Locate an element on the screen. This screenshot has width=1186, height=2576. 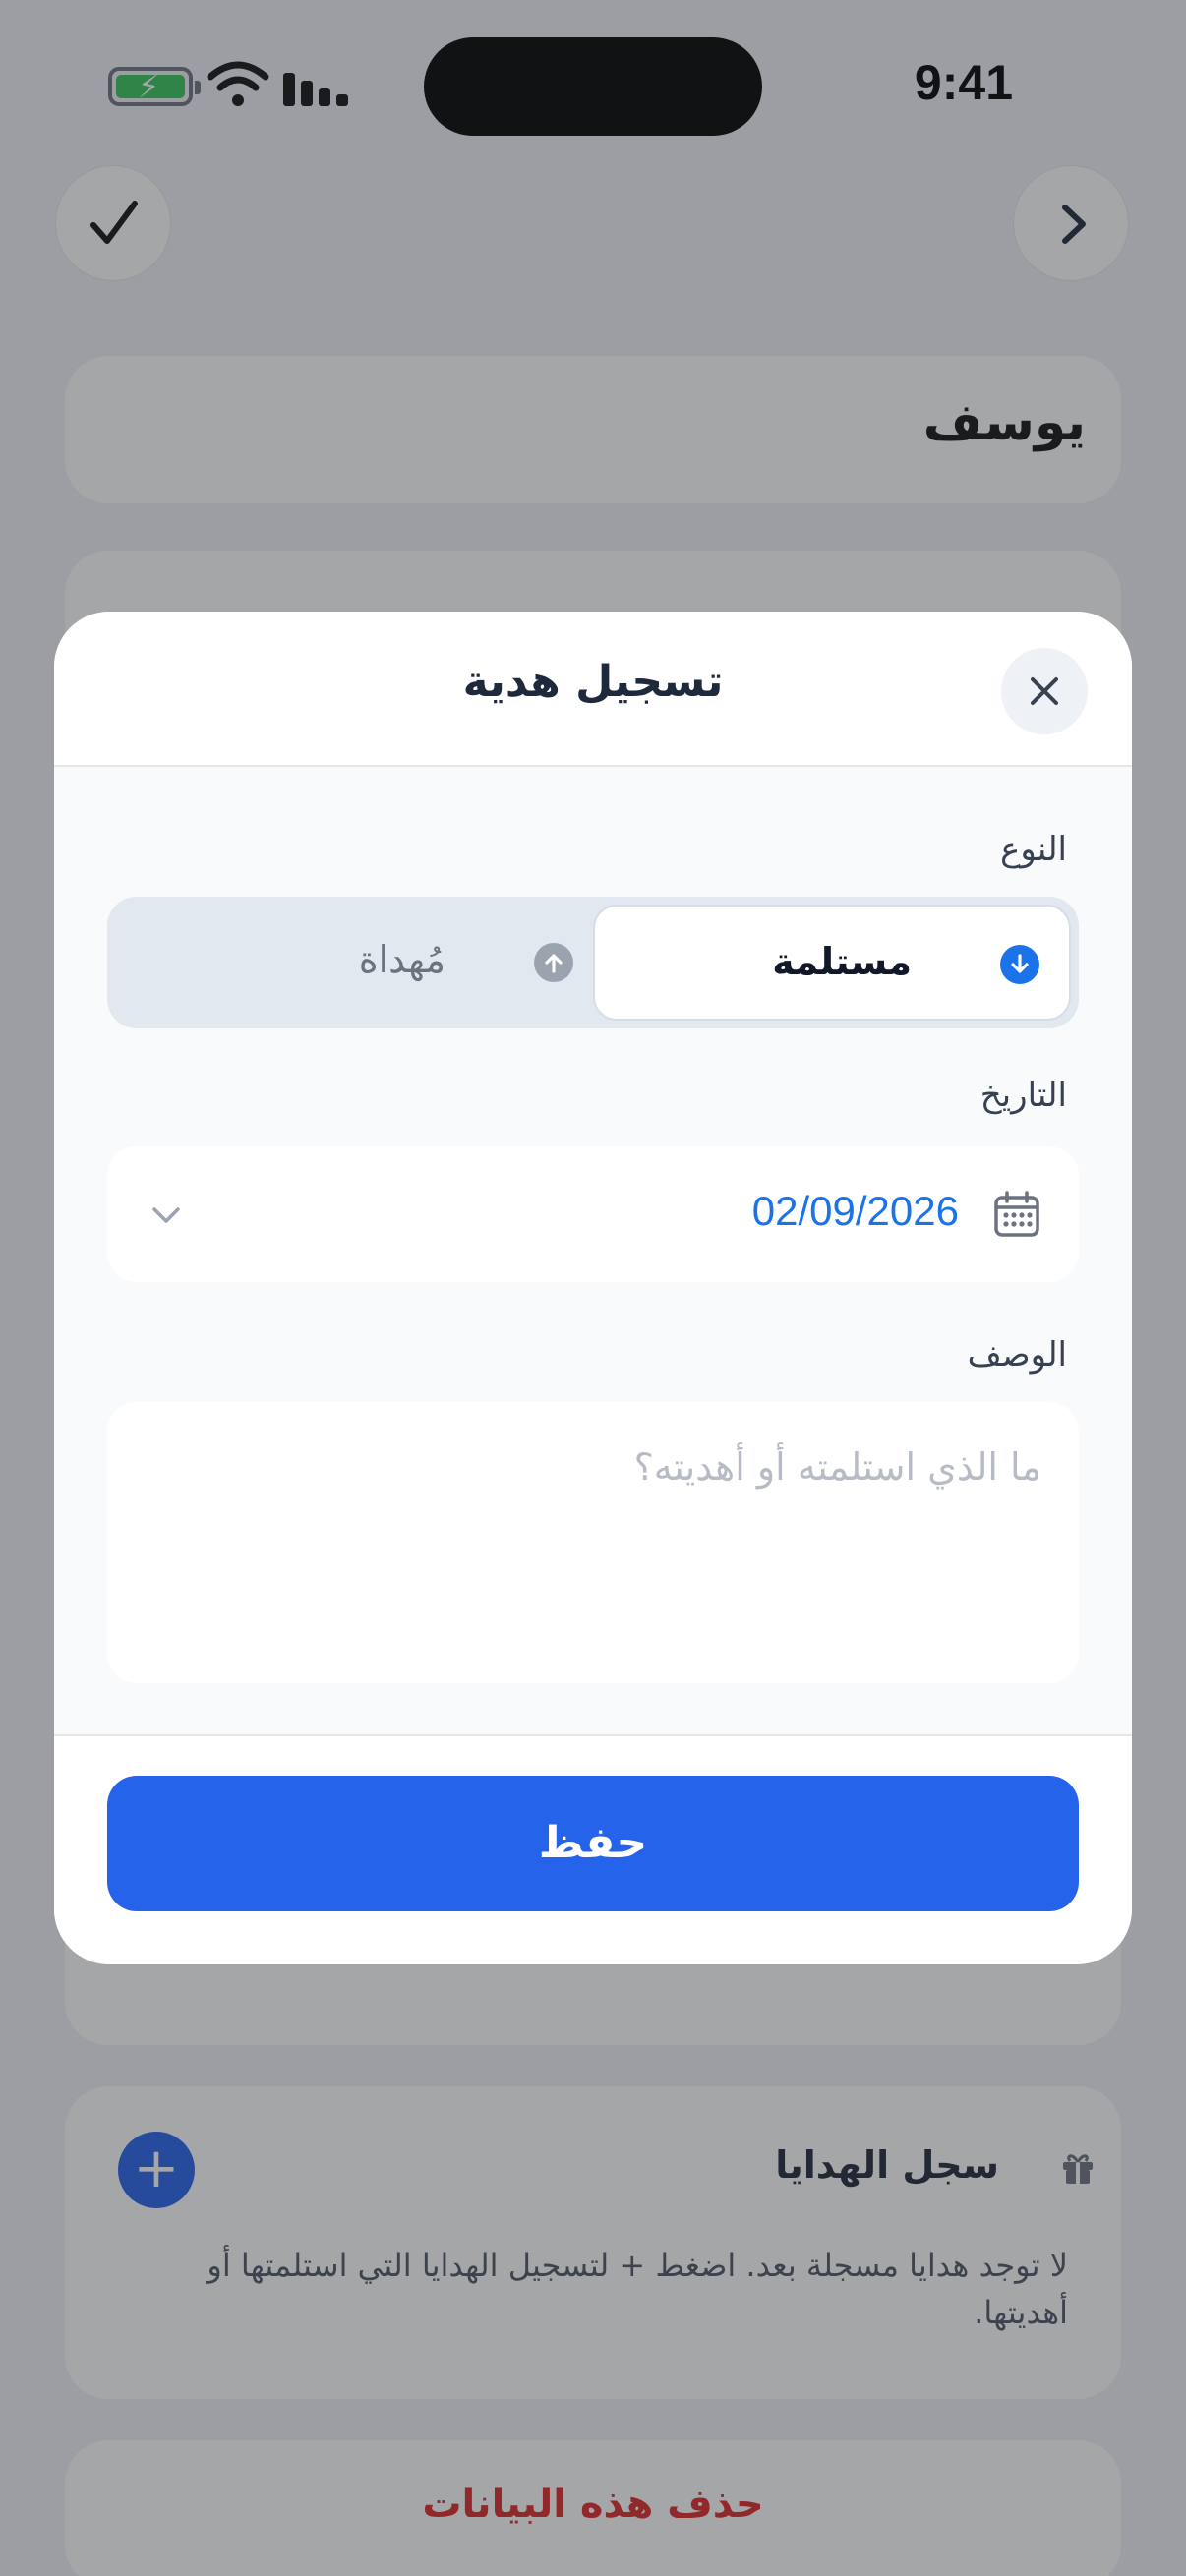
date-value: 02/09/2026 is located at coordinates (855, 1211).